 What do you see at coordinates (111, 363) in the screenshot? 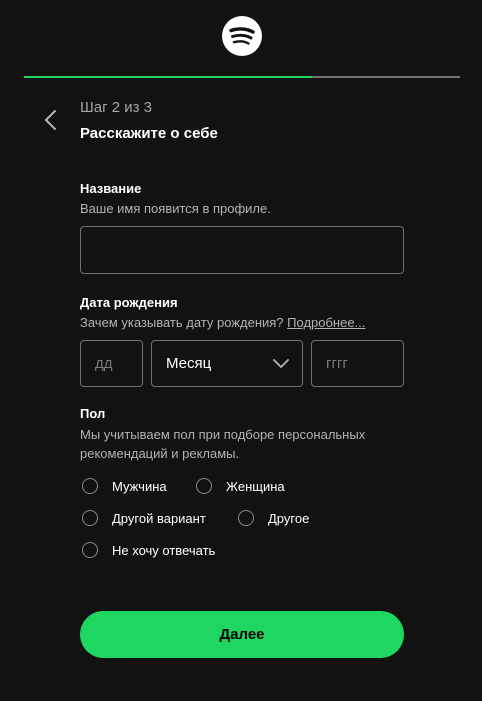
I see `day-input` at bounding box center [111, 363].